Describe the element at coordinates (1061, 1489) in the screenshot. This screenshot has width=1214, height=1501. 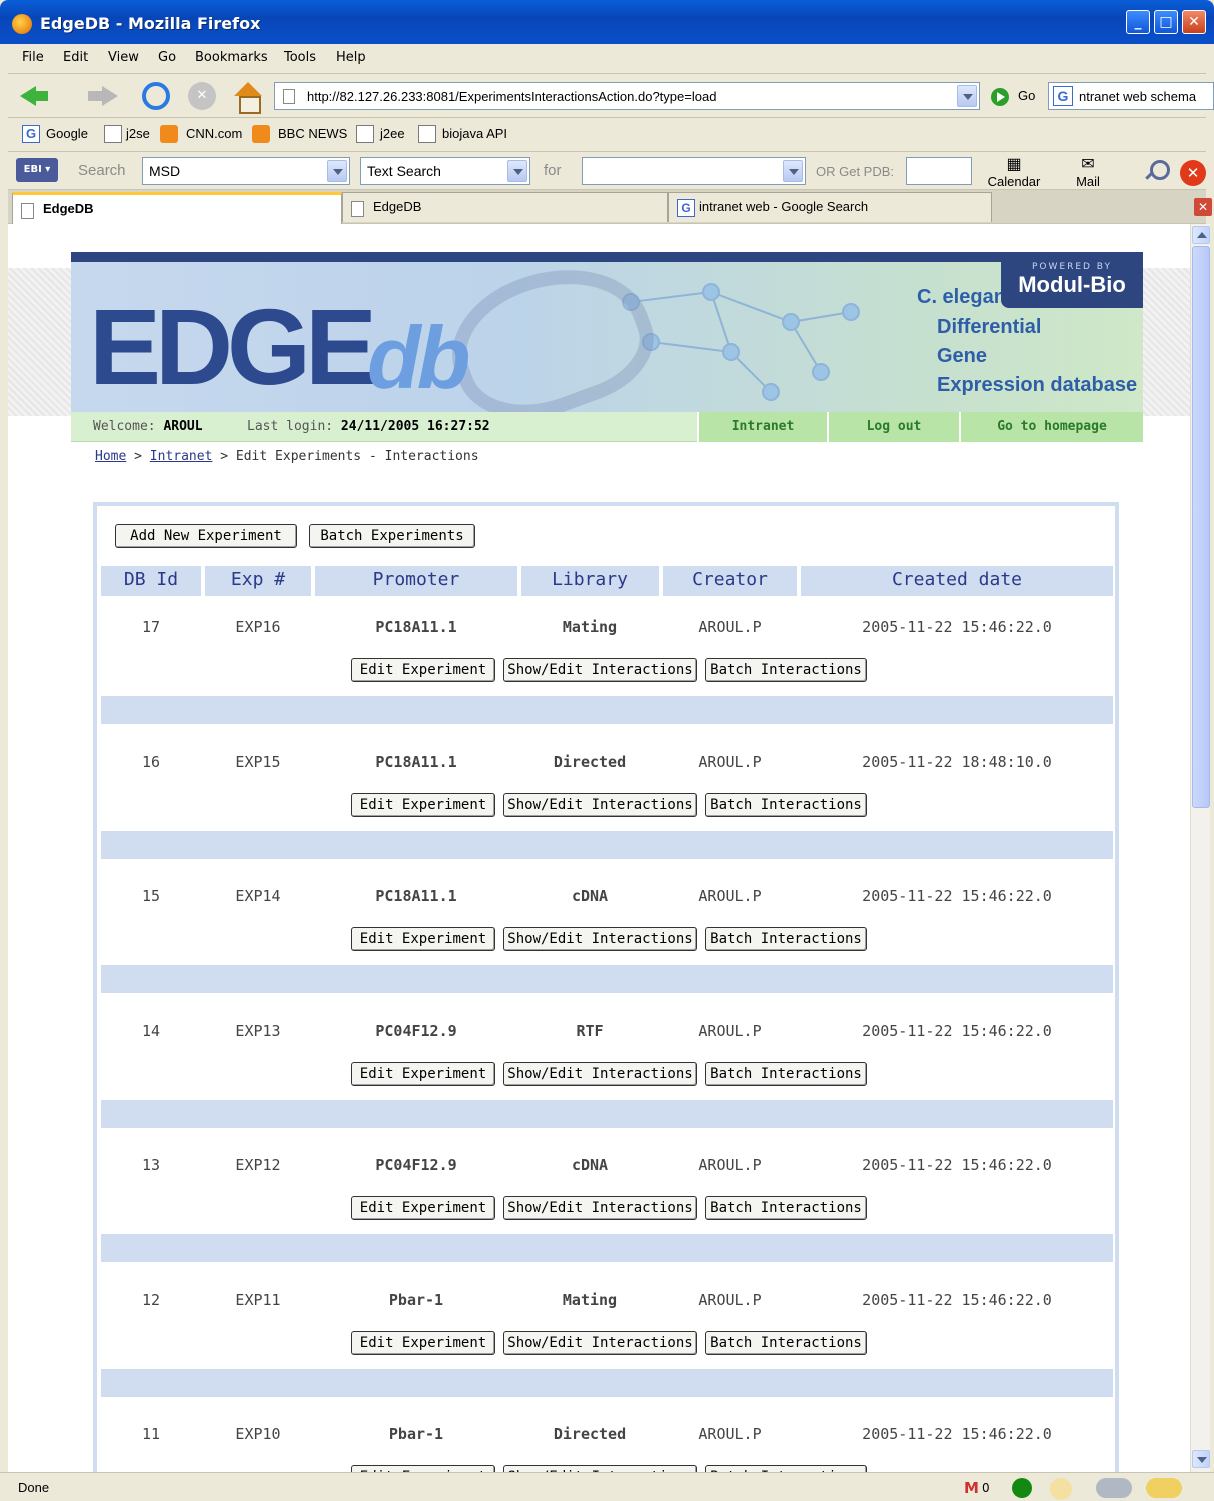
I see `moon-icon` at that location.